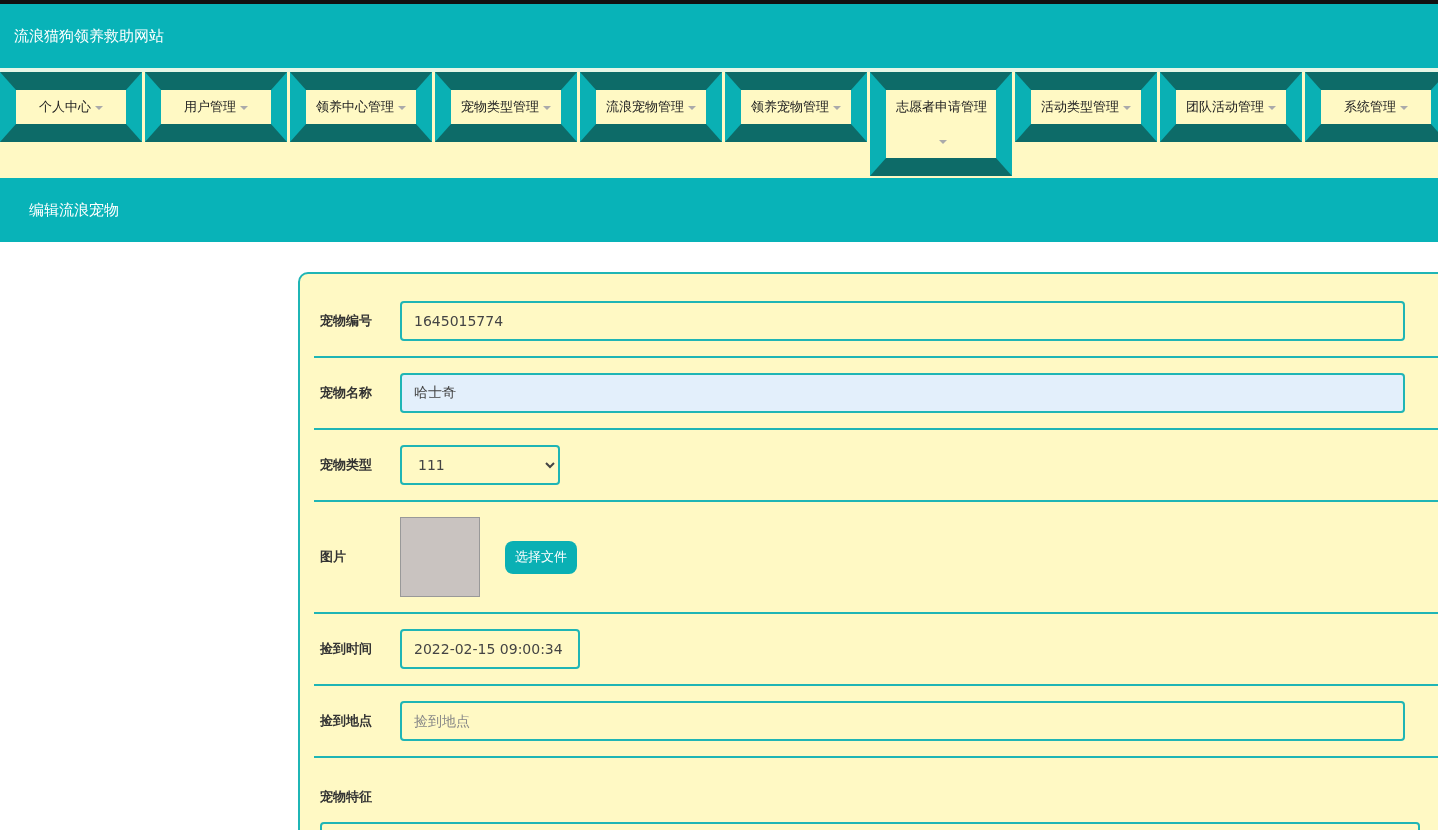  What do you see at coordinates (74, 210) in the screenshot?
I see `page-title: 编辑流浪宠物` at bounding box center [74, 210].